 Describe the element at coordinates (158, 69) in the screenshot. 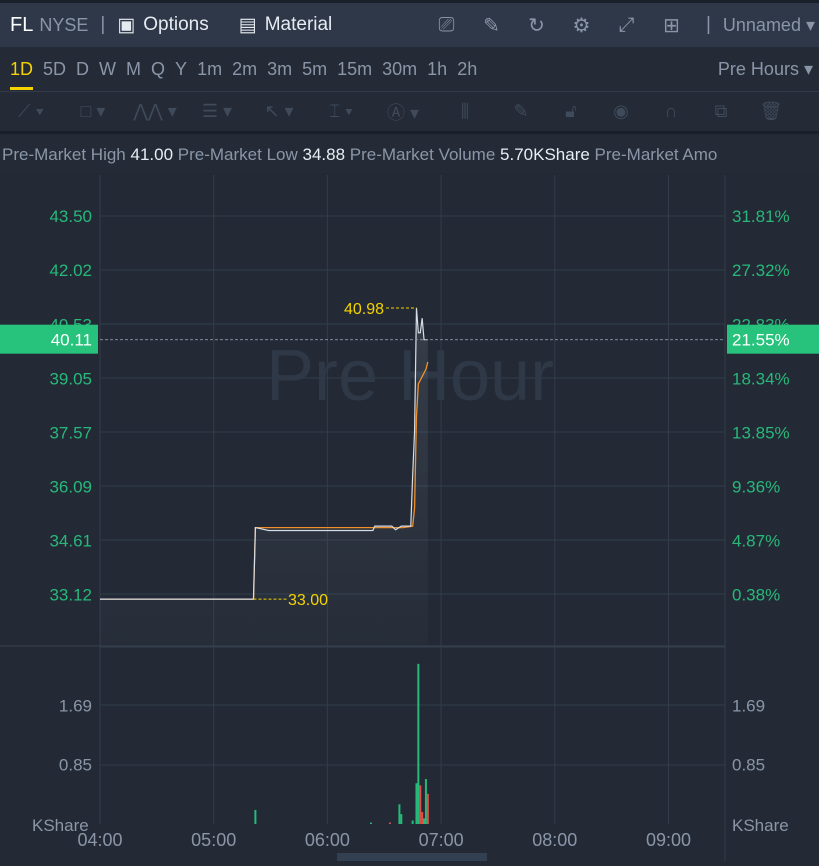

I see `timeframe-Q: Q` at that location.